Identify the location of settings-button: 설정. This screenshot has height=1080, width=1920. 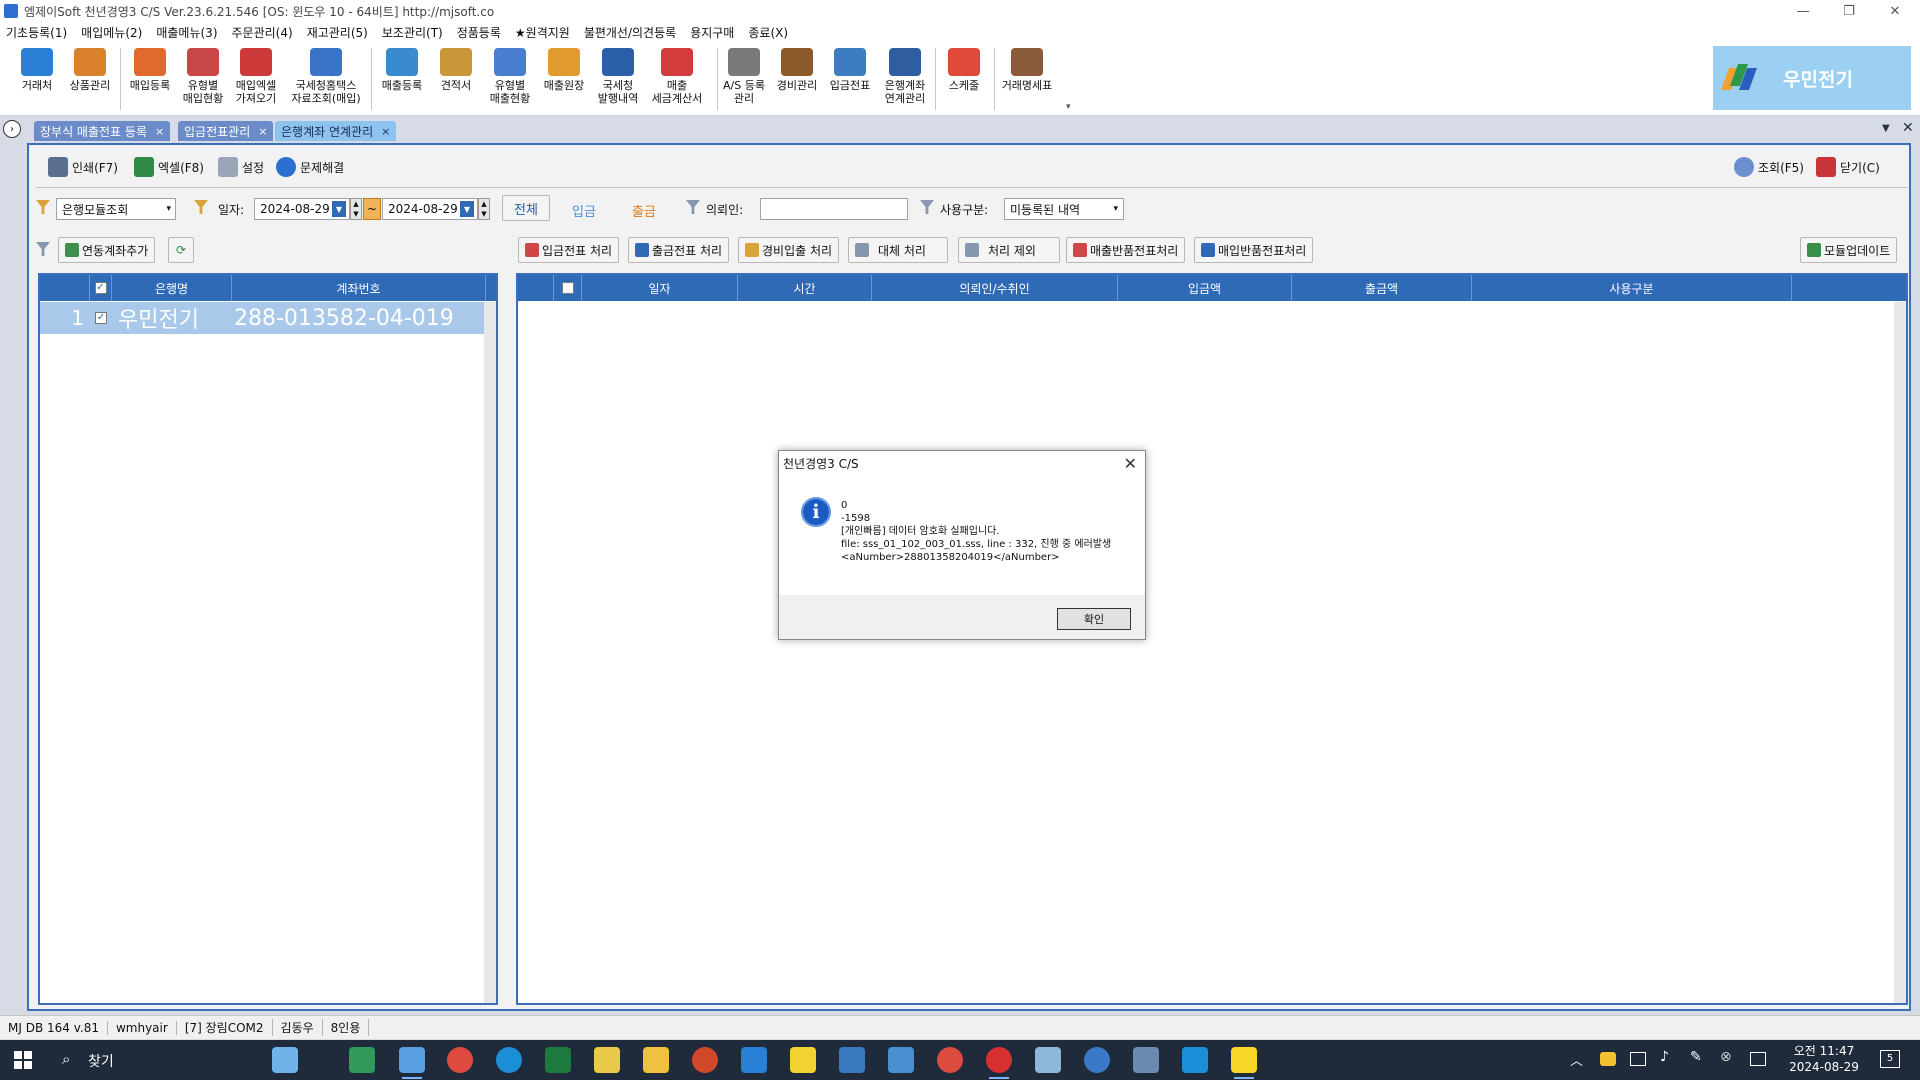
(241, 167).